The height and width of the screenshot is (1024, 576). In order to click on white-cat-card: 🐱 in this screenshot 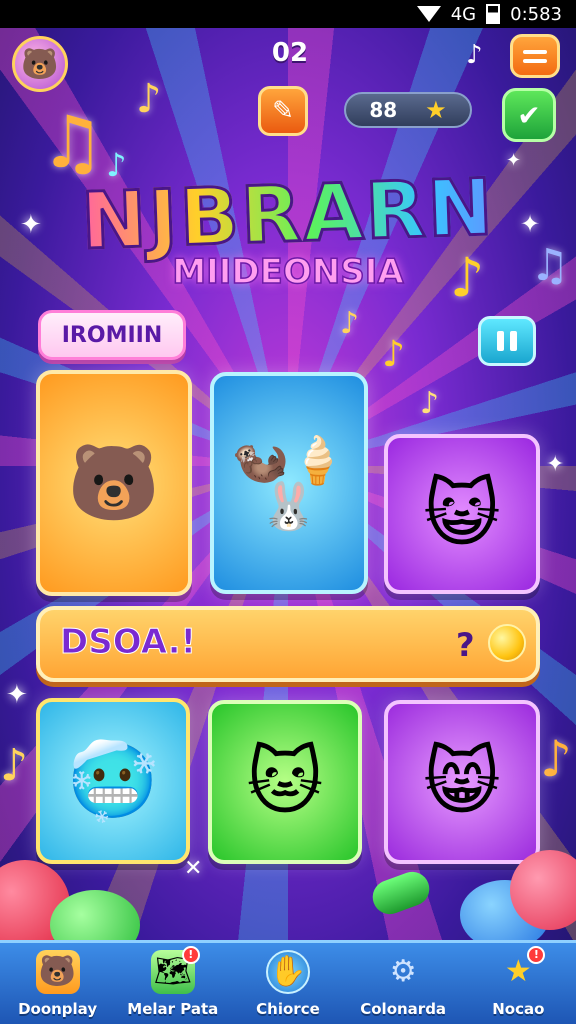, I will do `click(285, 782)`.